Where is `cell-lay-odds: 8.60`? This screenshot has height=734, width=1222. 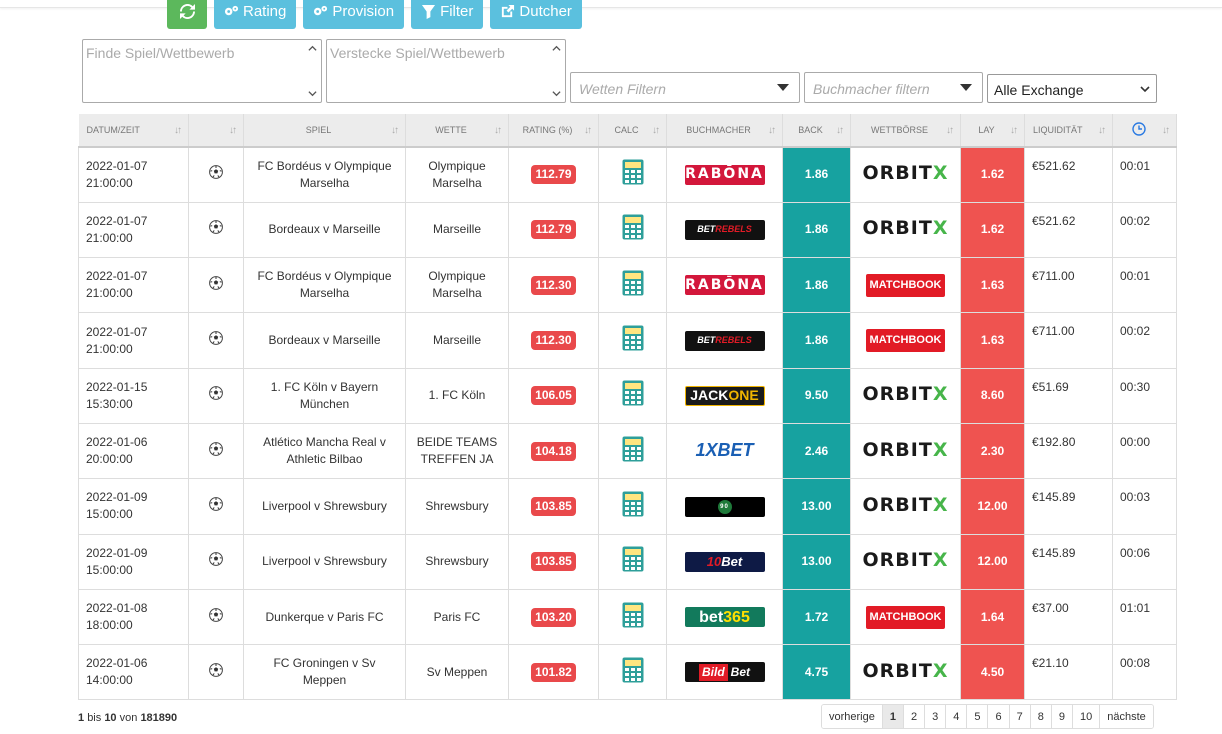 cell-lay-odds: 8.60 is located at coordinates (992, 395).